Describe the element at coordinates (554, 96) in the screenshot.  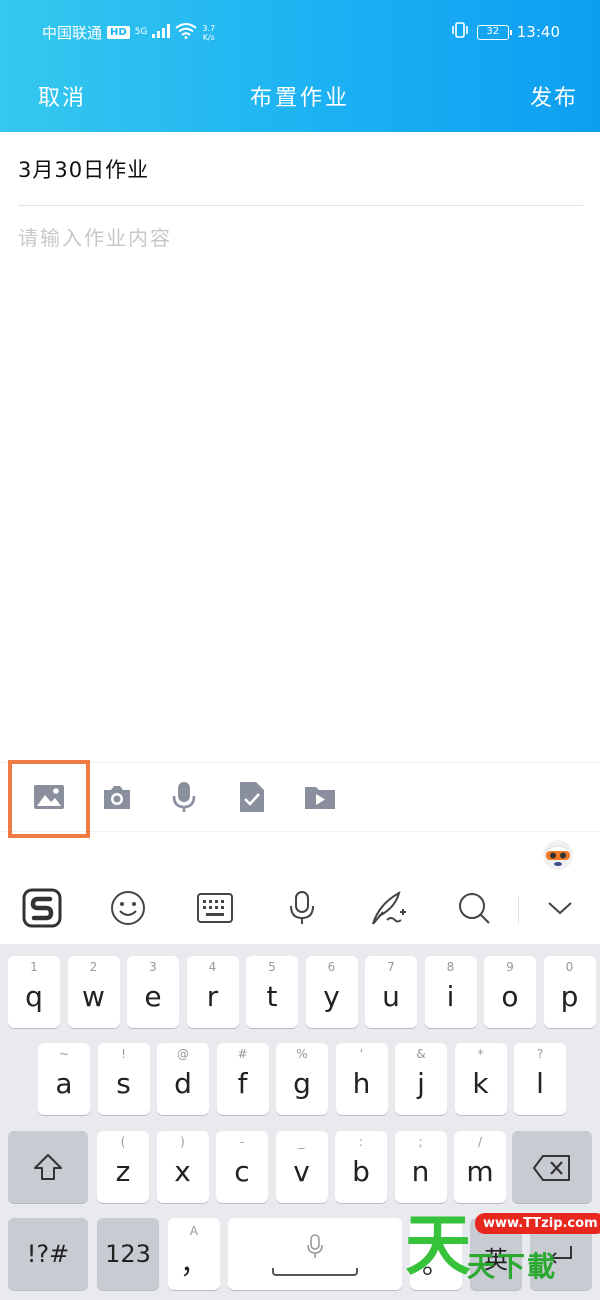
I see `publish-button: 发布` at that location.